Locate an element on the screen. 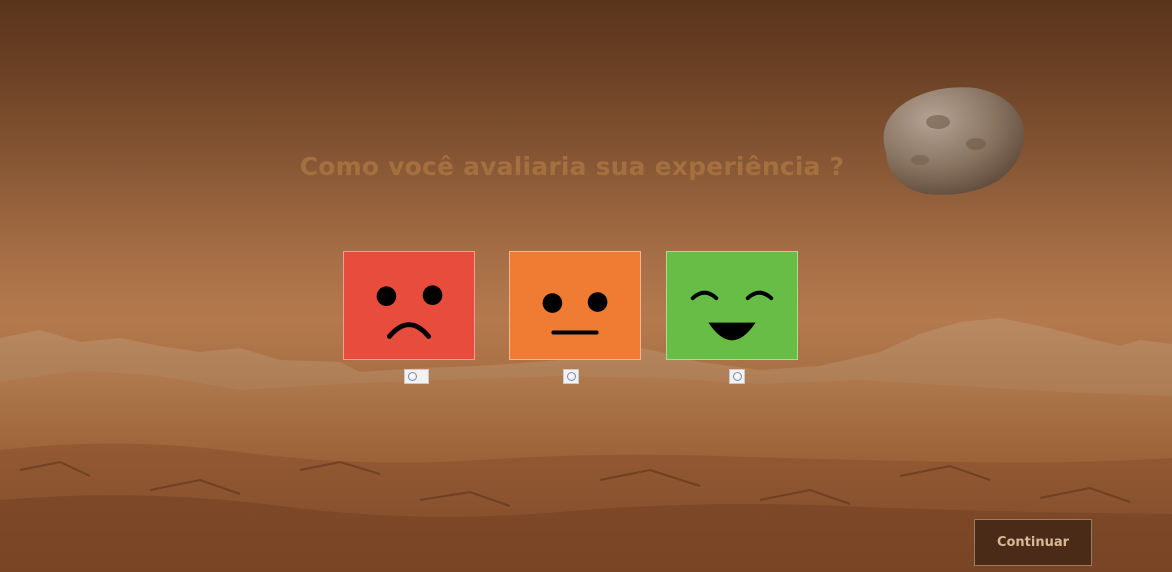 This screenshot has width=1172, height=572. radio-sad is located at coordinates (416, 376).